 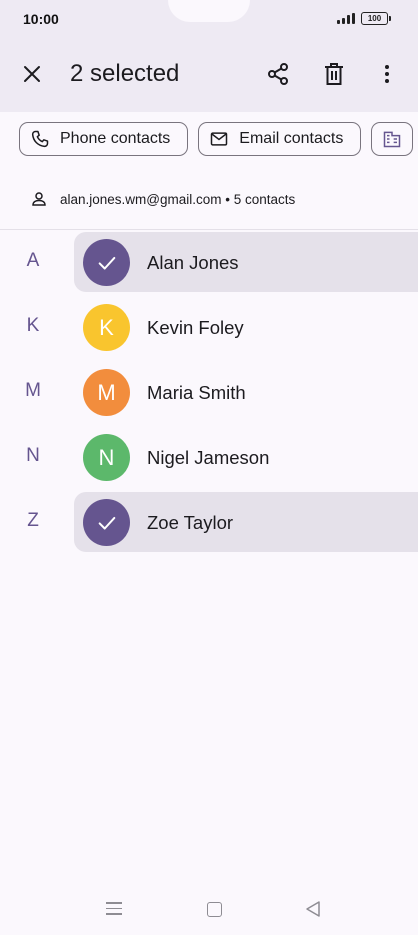 What do you see at coordinates (106, 327) in the screenshot?
I see `avatar: K` at bounding box center [106, 327].